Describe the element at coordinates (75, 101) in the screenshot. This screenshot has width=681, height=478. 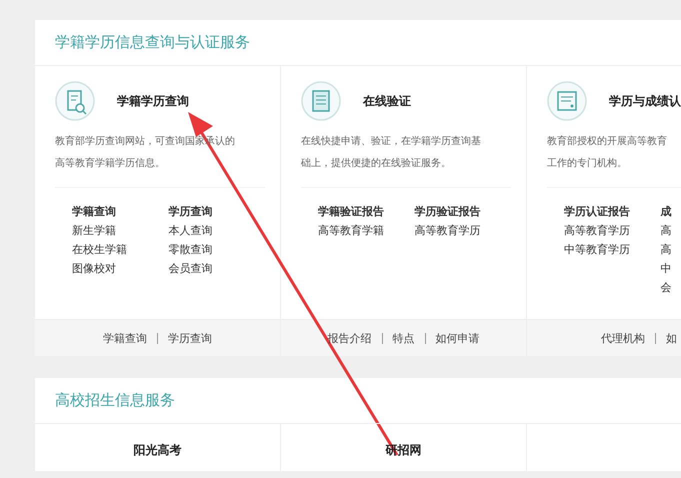
I see `document-search-icon` at that location.